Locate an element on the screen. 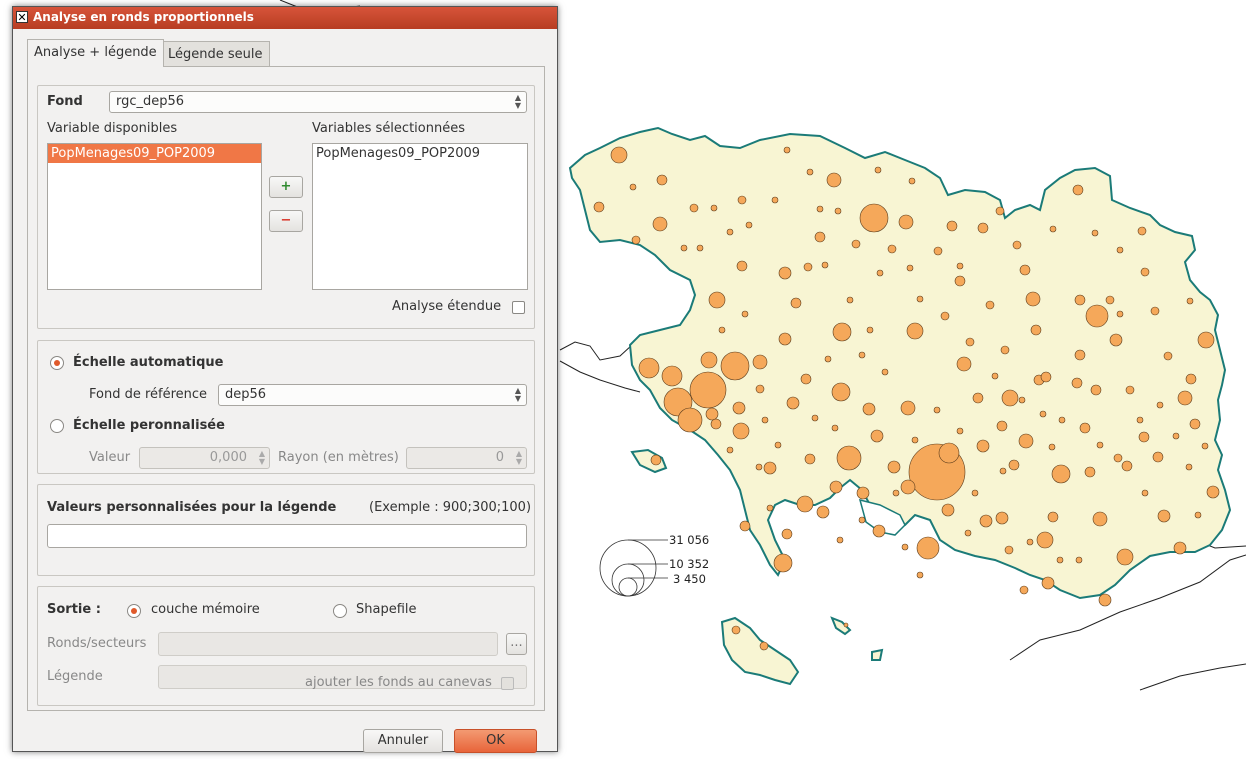  selected-variables-label: Variables sélectionnées is located at coordinates (388, 128).